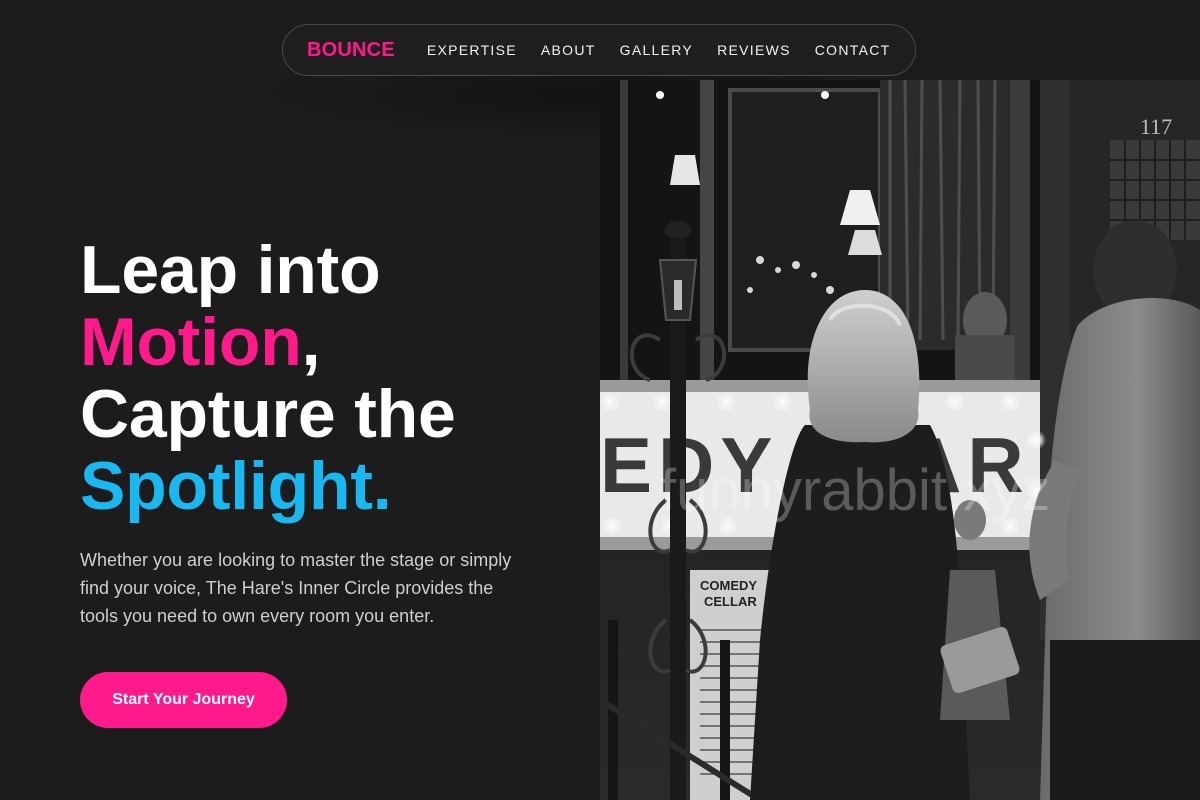  Describe the element at coordinates (730, 601) in the screenshot. I see `menu-board-bottom: CELLAR` at that location.